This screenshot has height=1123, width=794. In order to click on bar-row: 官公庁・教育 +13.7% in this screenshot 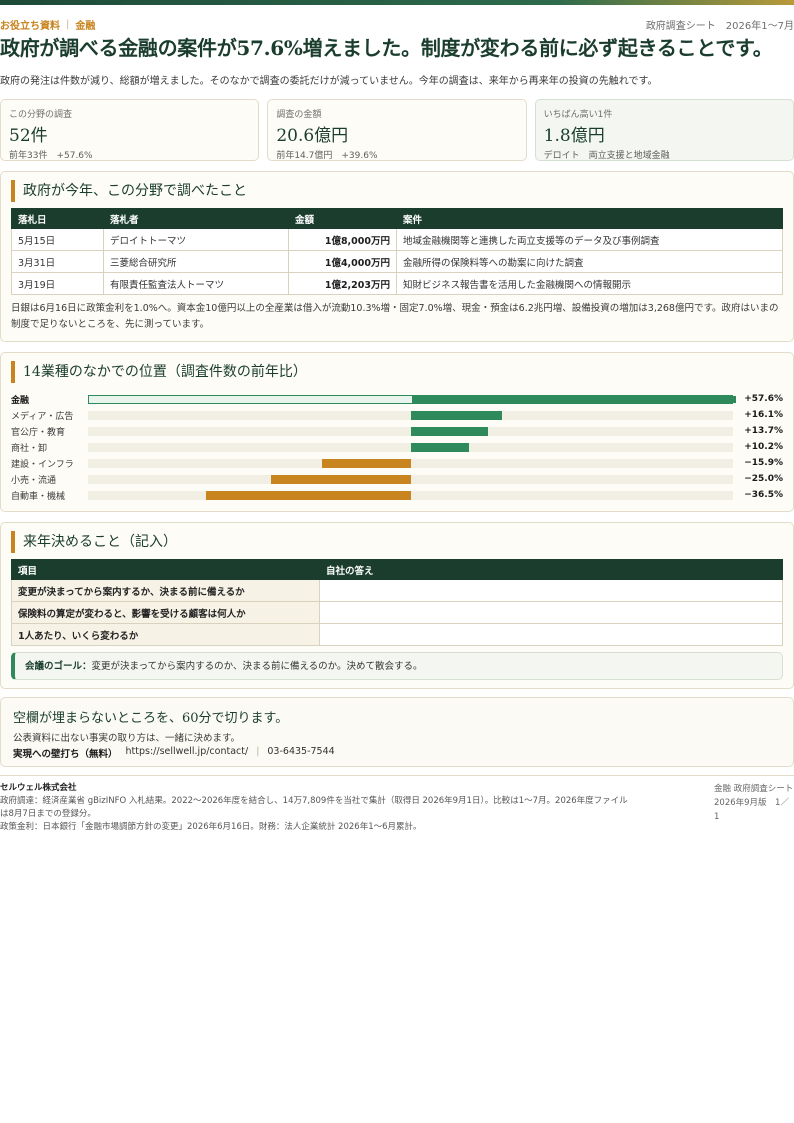, I will do `click(397, 431)`.